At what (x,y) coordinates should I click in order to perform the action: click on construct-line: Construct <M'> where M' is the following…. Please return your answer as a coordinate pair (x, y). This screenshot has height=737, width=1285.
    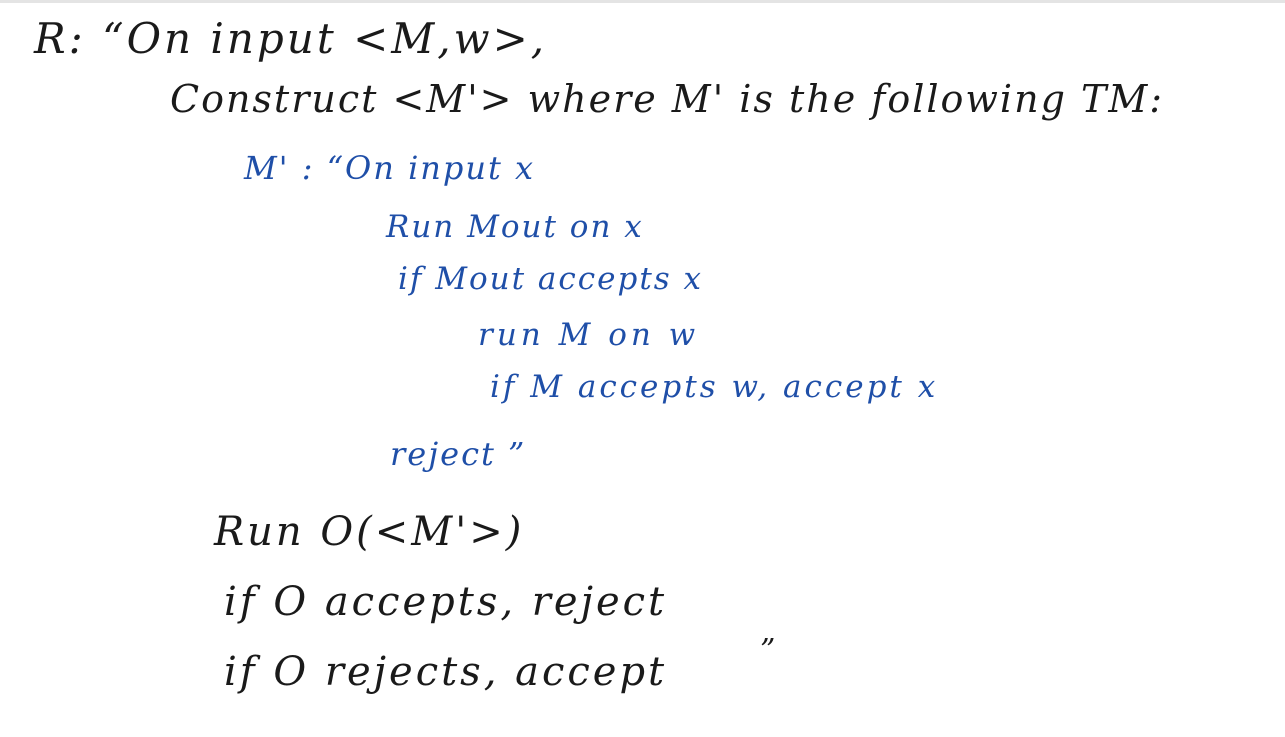
    Looking at the image, I should click on (667, 99).